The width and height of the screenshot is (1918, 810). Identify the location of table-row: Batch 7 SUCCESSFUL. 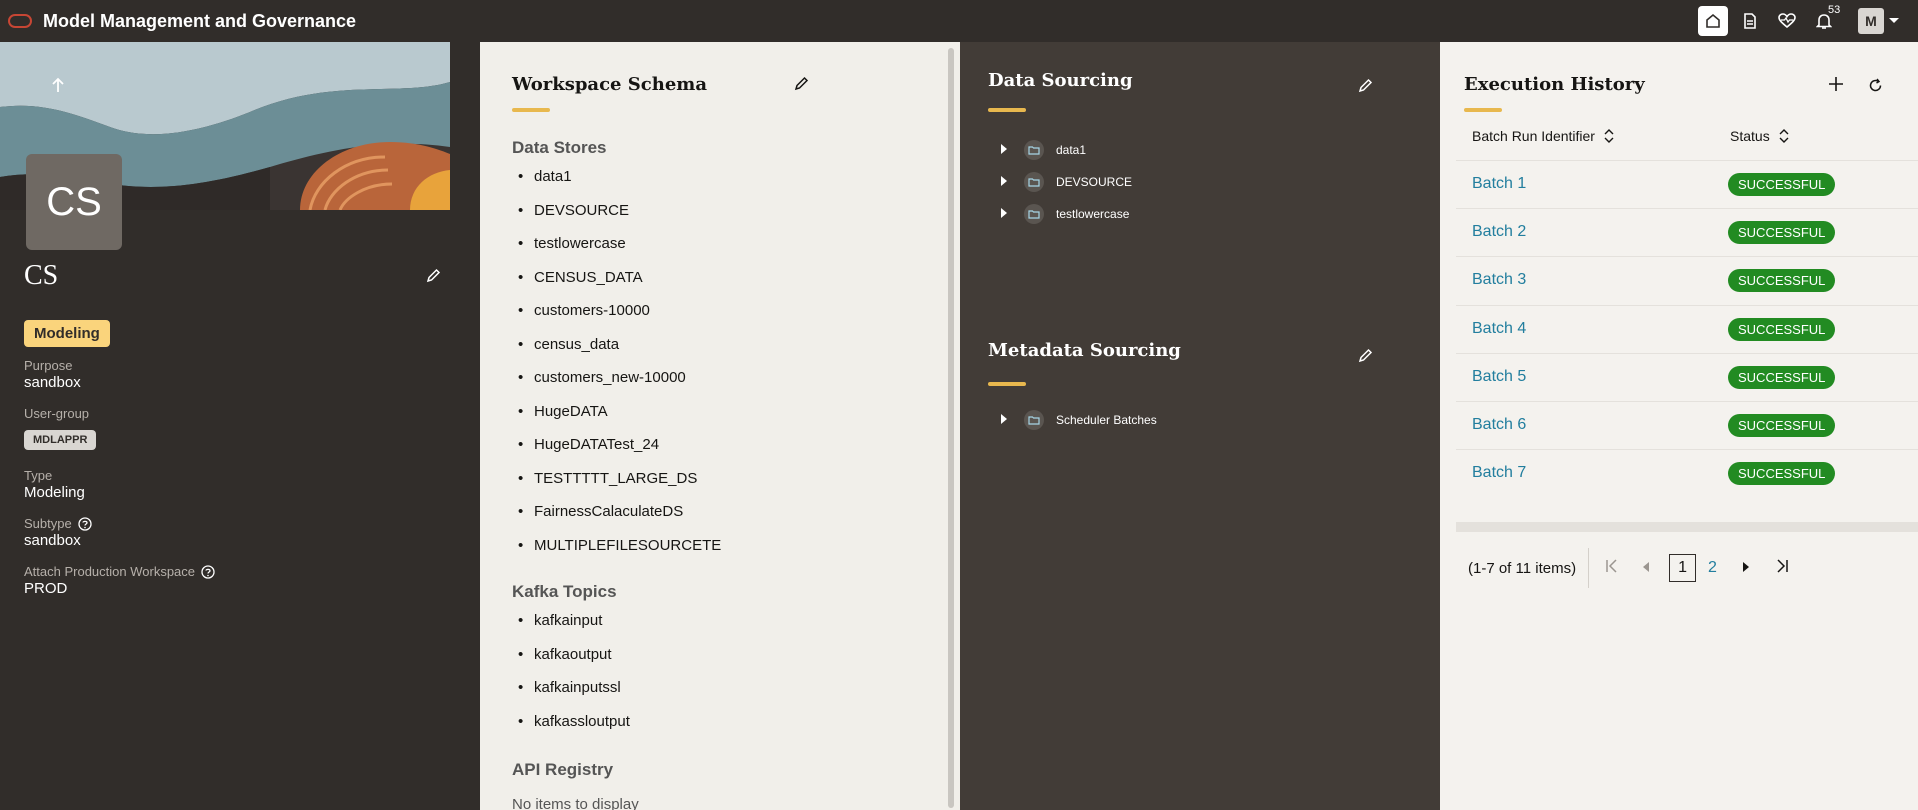
(1687, 473).